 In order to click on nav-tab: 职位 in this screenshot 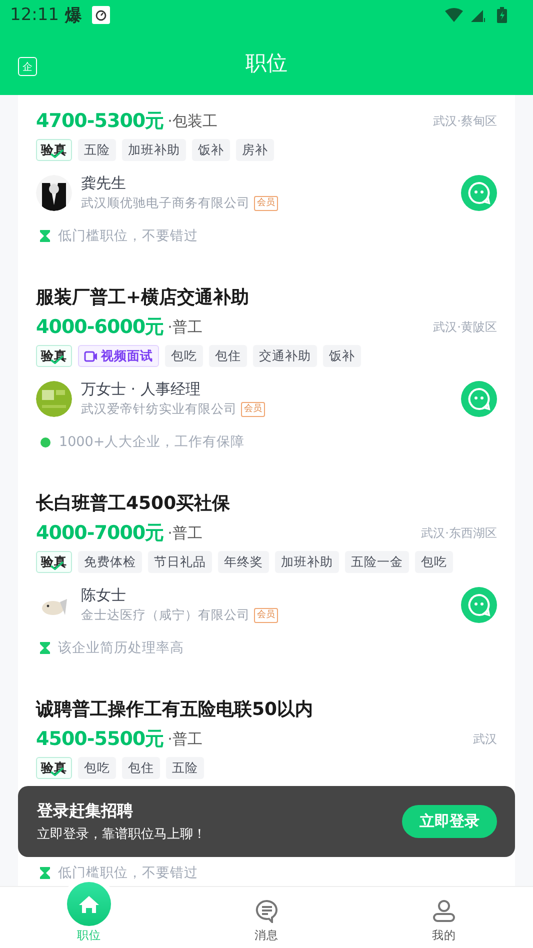, I will do `click(89, 917)`.